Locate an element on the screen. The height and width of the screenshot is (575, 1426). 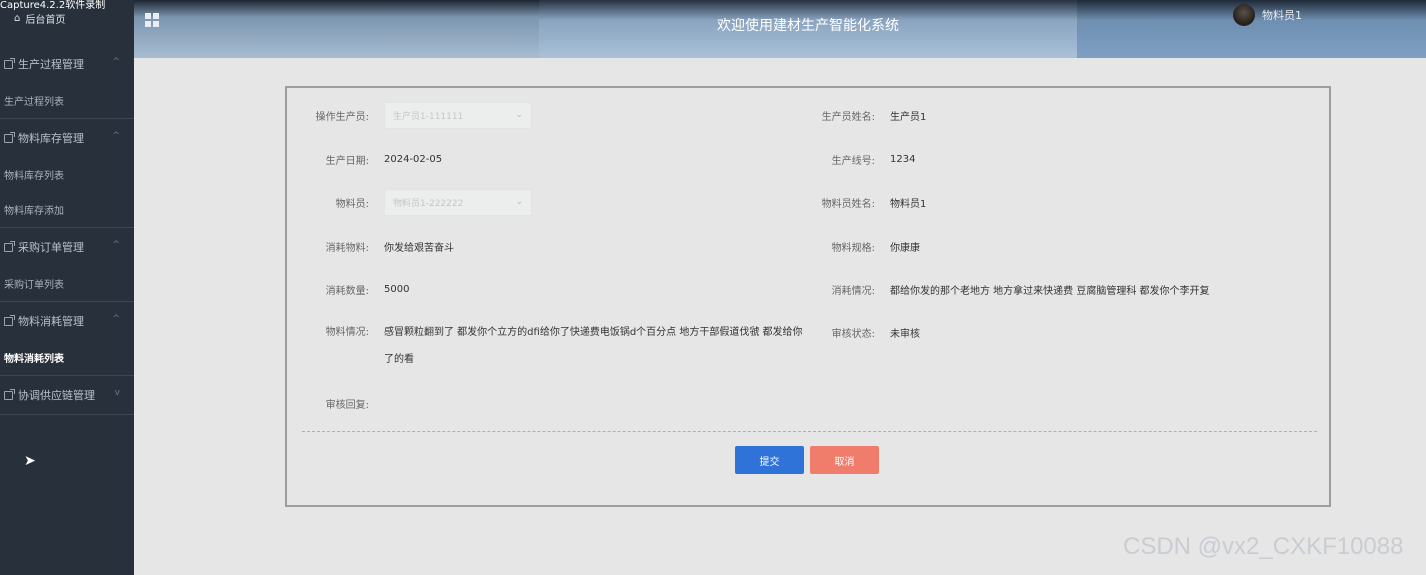
menu-group-production: 生产过程管理 ^ 生产过程列表 is located at coordinates (67, 82).